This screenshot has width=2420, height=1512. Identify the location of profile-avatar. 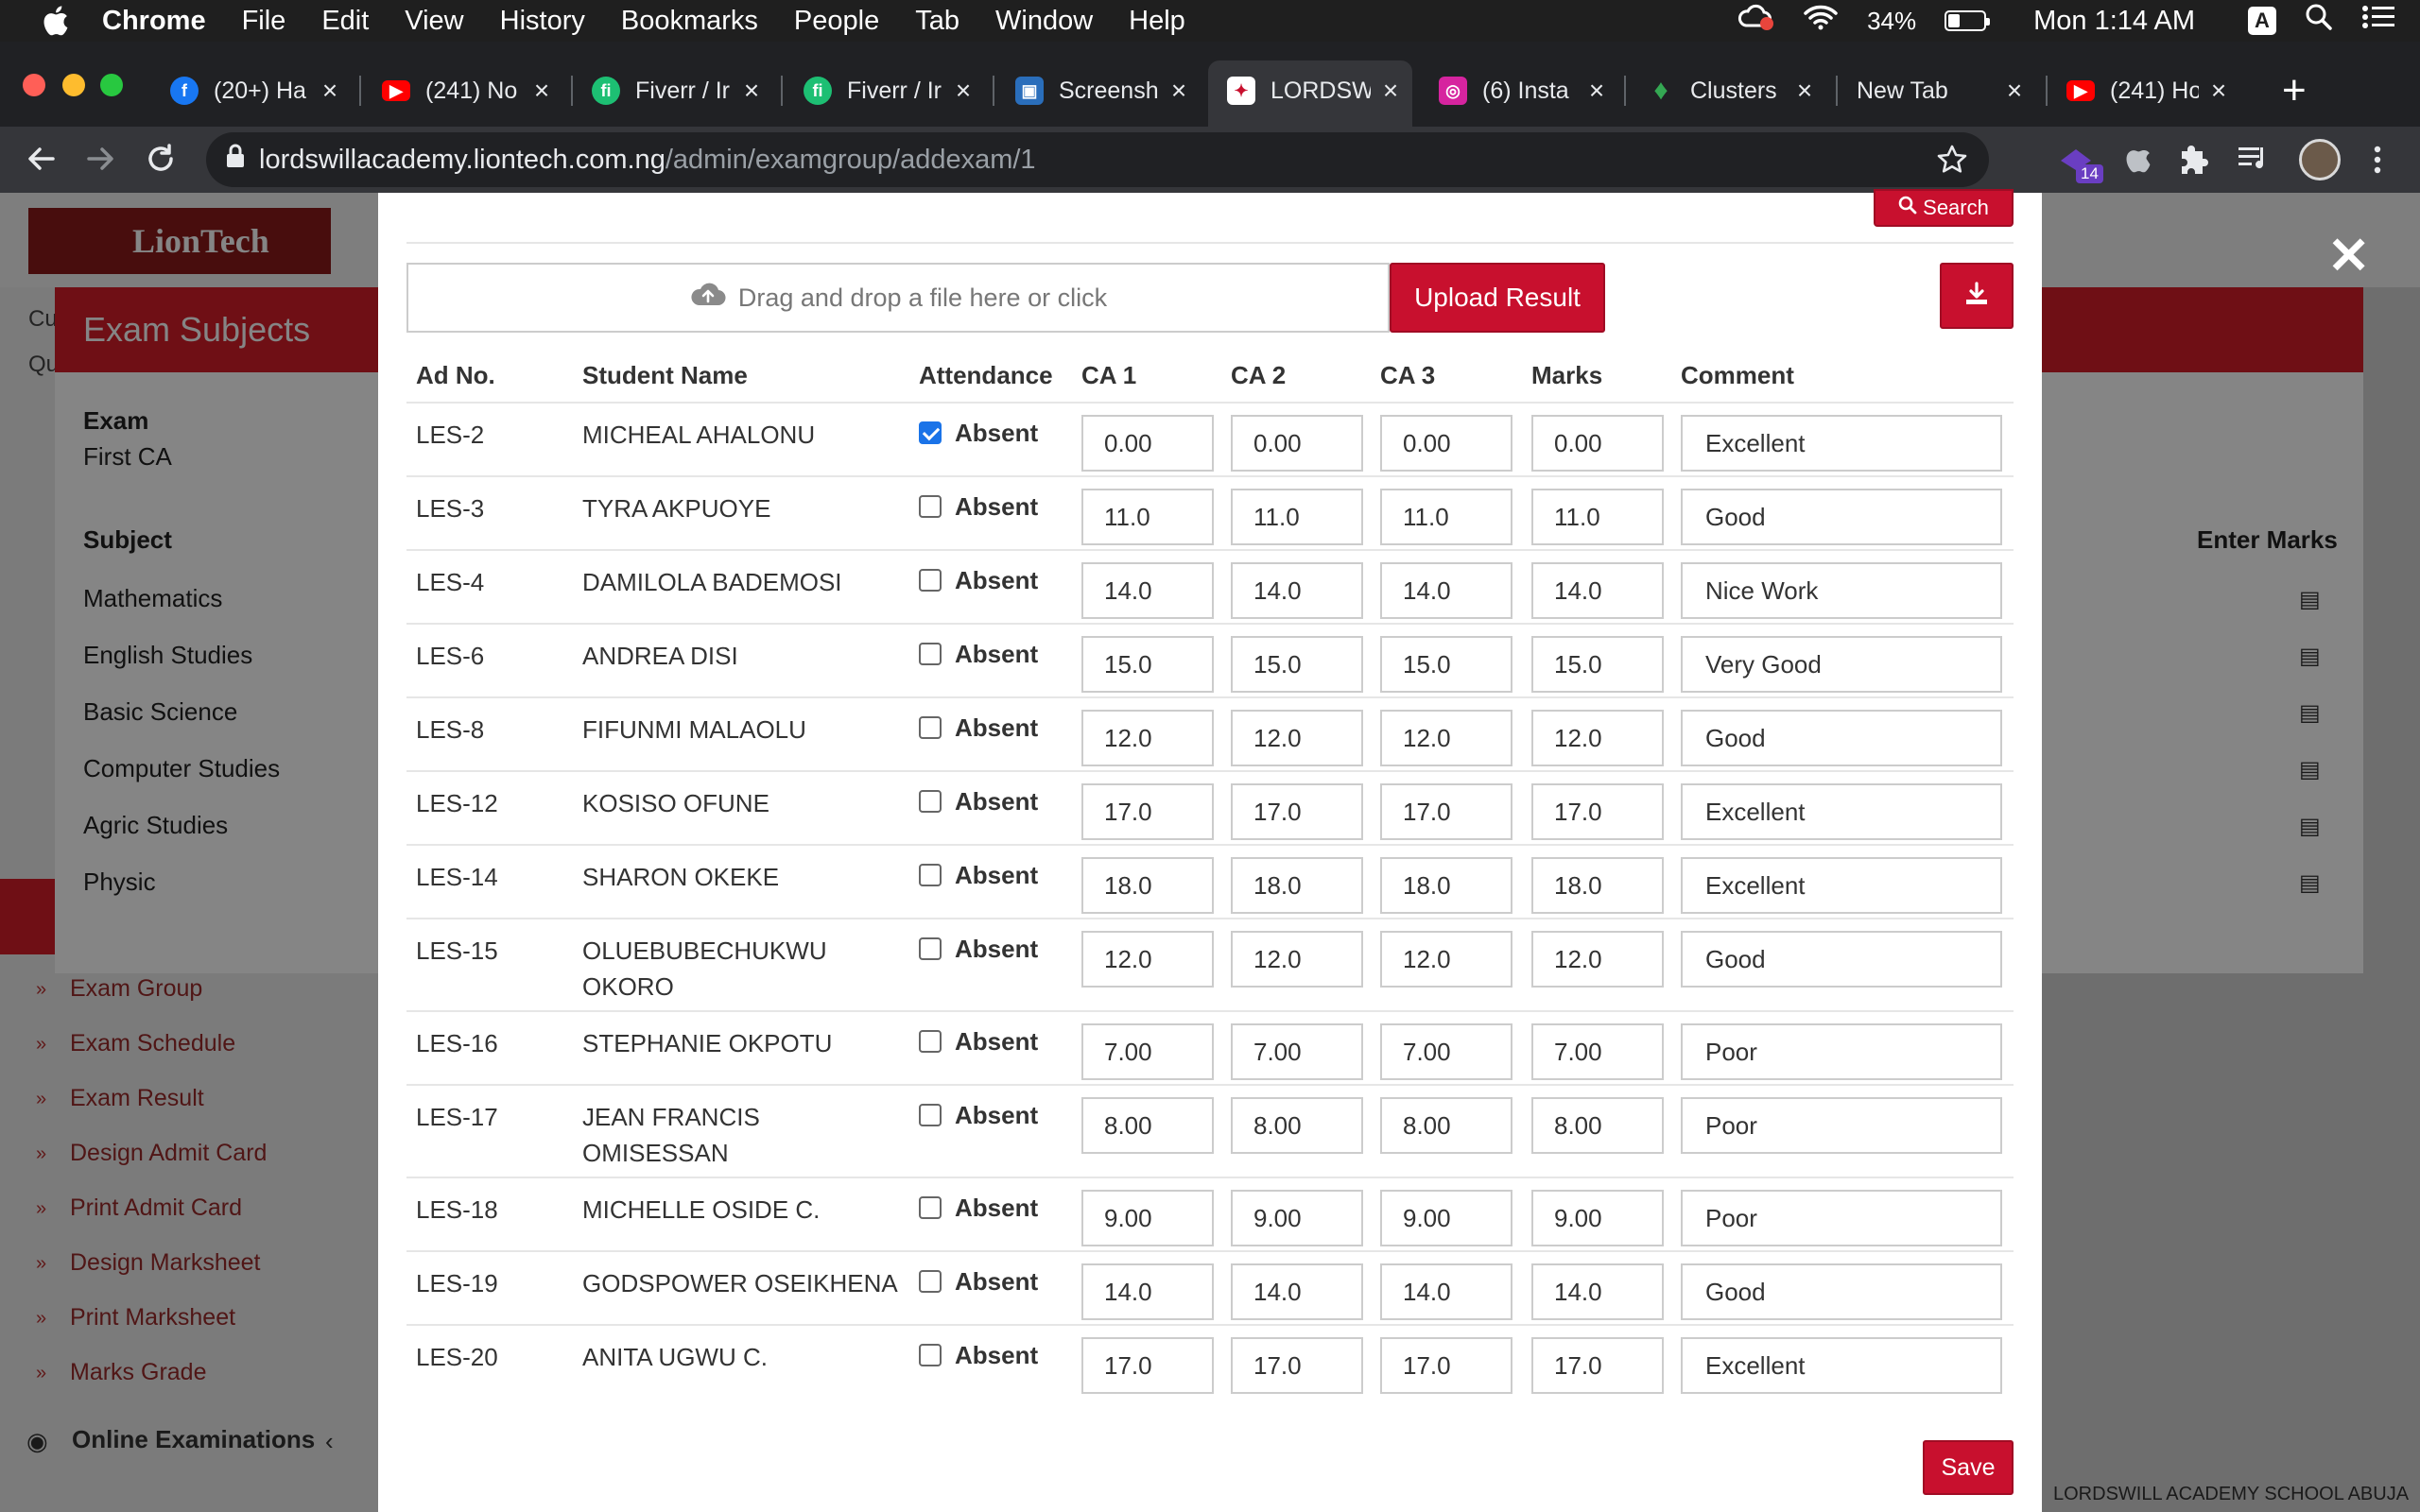
(2320, 159).